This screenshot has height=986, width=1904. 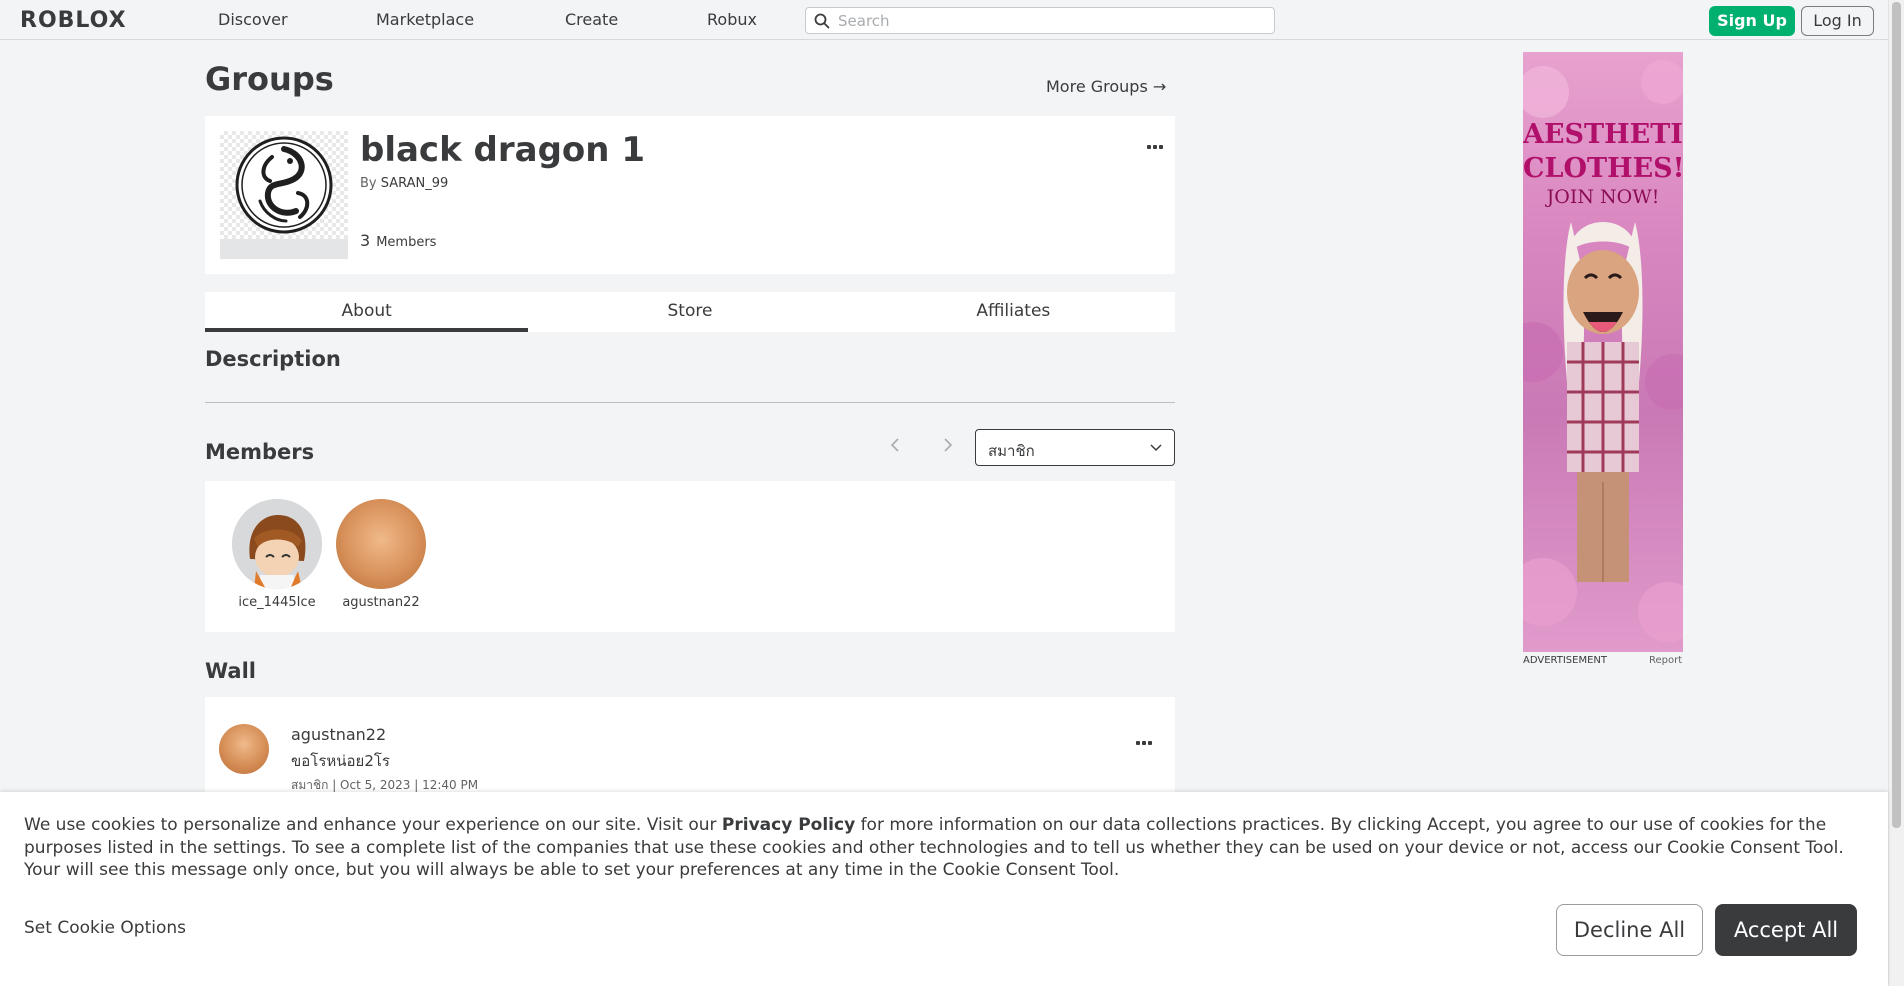 What do you see at coordinates (1603, 152) in the screenshot?
I see `ad-headline: AESTHETIC CLOTHES!` at bounding box center [1603, 152].